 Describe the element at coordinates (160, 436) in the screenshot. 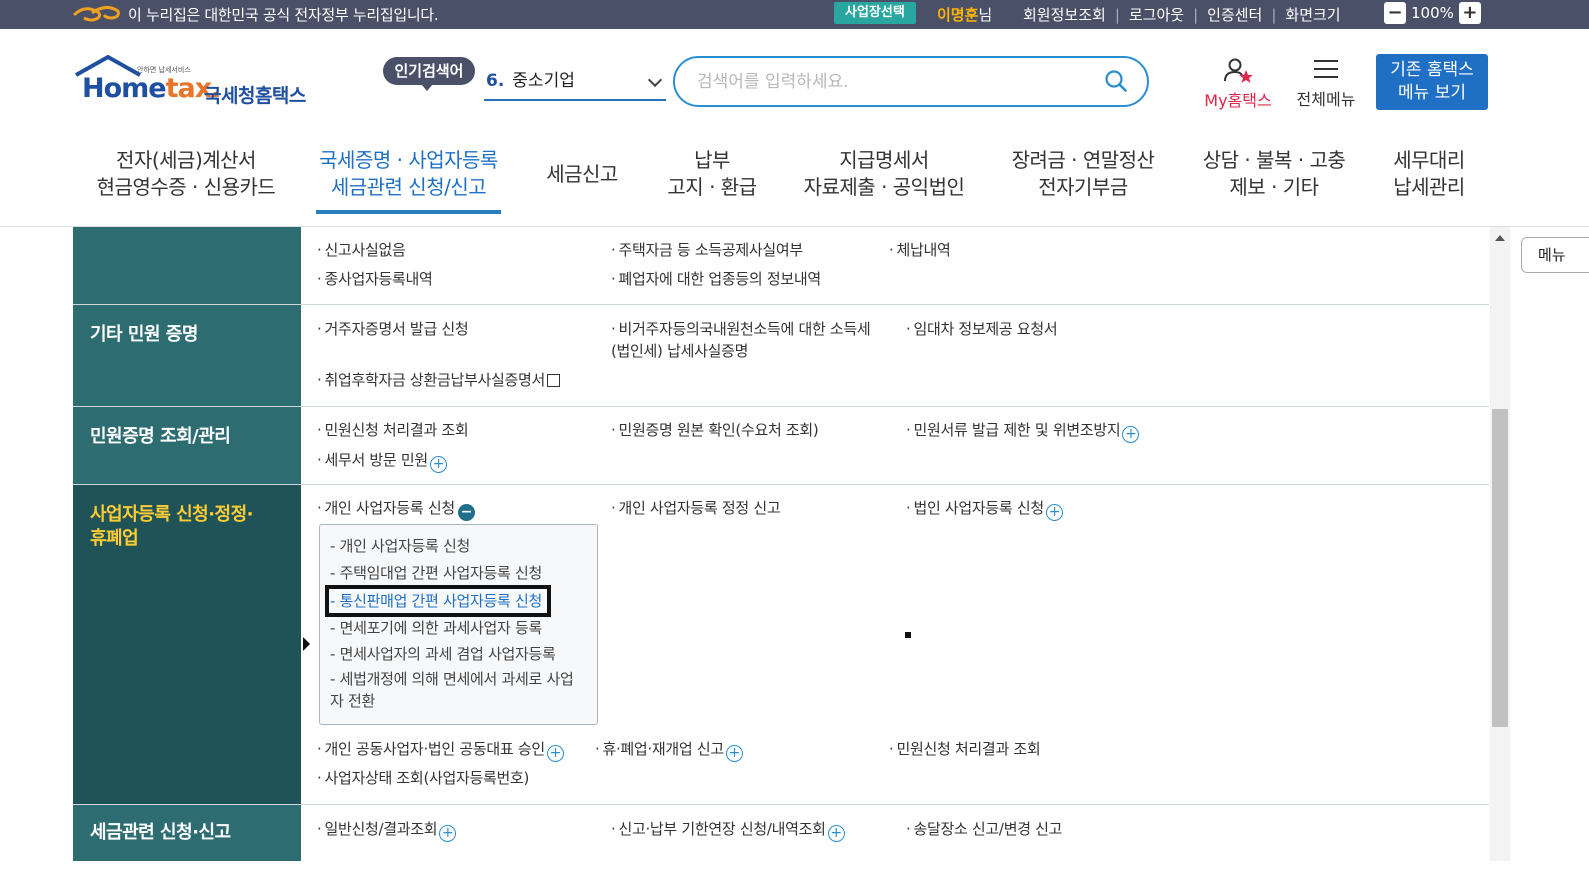

I see `row-label: 민원증명 조회/관리` at that location.